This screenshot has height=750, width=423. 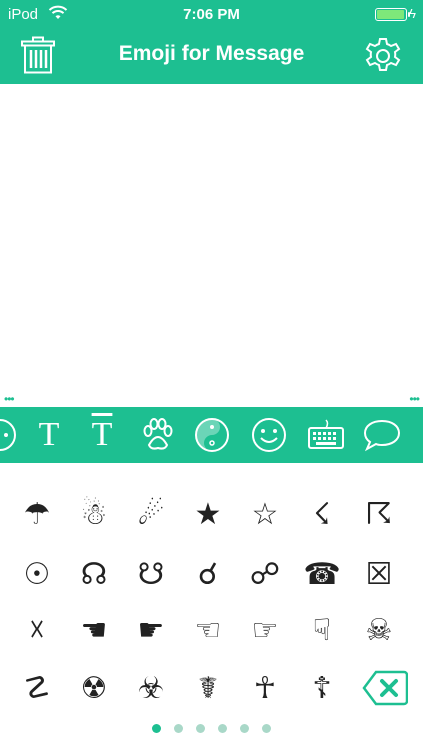 What do you see at coordinates (102, 435) in the screenshot?
I see `category-serif-t-overline: T` at bounding box center [102, 435].